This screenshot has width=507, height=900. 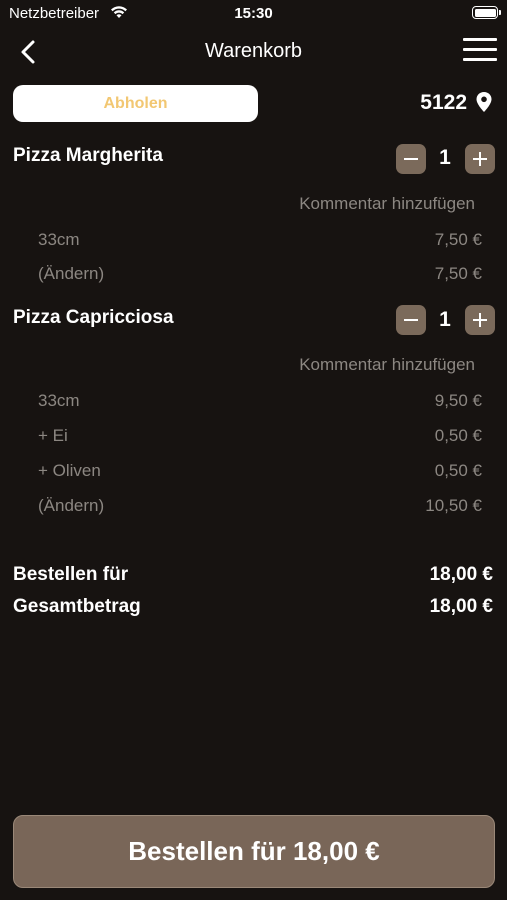 What do you see at coordinates (69, 470) in the screenshot?
I see `option-label: + Oliven` at bounding box center [69, 470].